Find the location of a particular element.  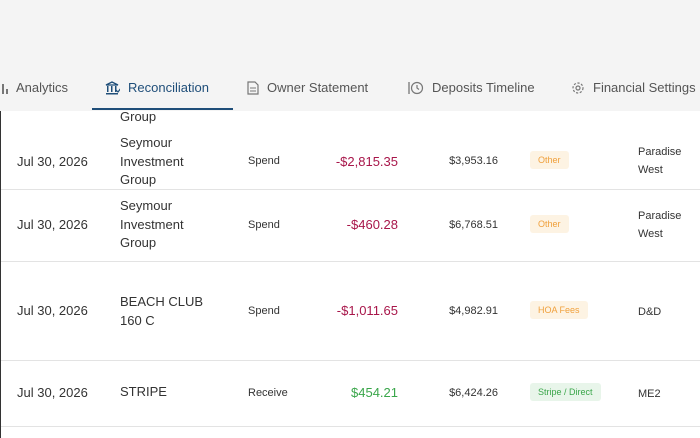

document-icon is located at coordinates (253, 87).